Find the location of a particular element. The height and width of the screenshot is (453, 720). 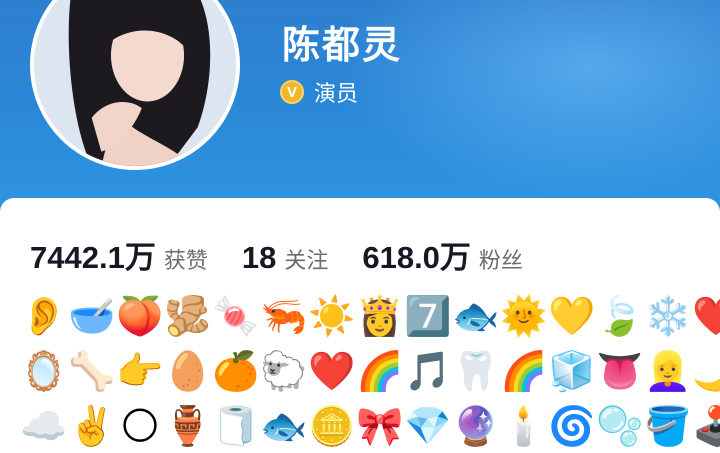

emoji-row: 🪞 🦴 👉 🥚 🍊 🐑 ❤️ 🌈 🎵 🦷 🌈 🧊 👅 👱‍♀️ 🌙 is located at coordinates (370, 370).